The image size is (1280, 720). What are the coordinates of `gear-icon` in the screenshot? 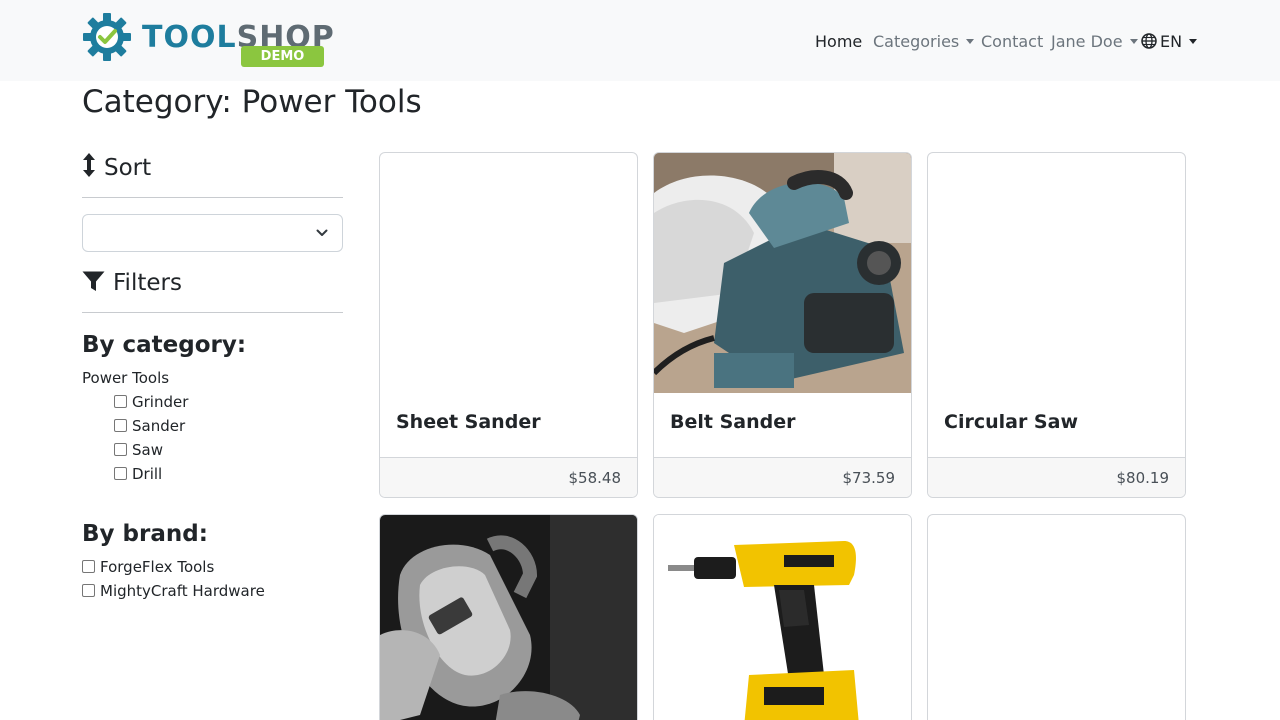 It's located at (107, 37).